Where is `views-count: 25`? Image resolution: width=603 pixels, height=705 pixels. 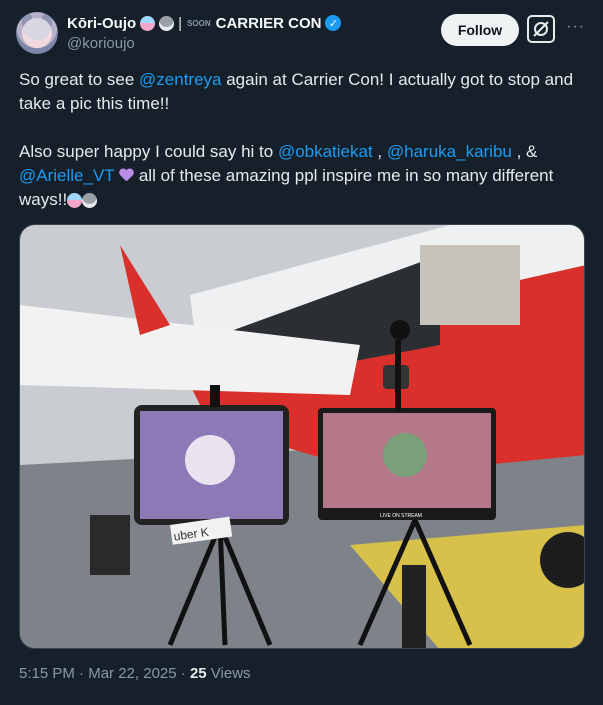
views-count: 25 is located at coordinates (198, 673).